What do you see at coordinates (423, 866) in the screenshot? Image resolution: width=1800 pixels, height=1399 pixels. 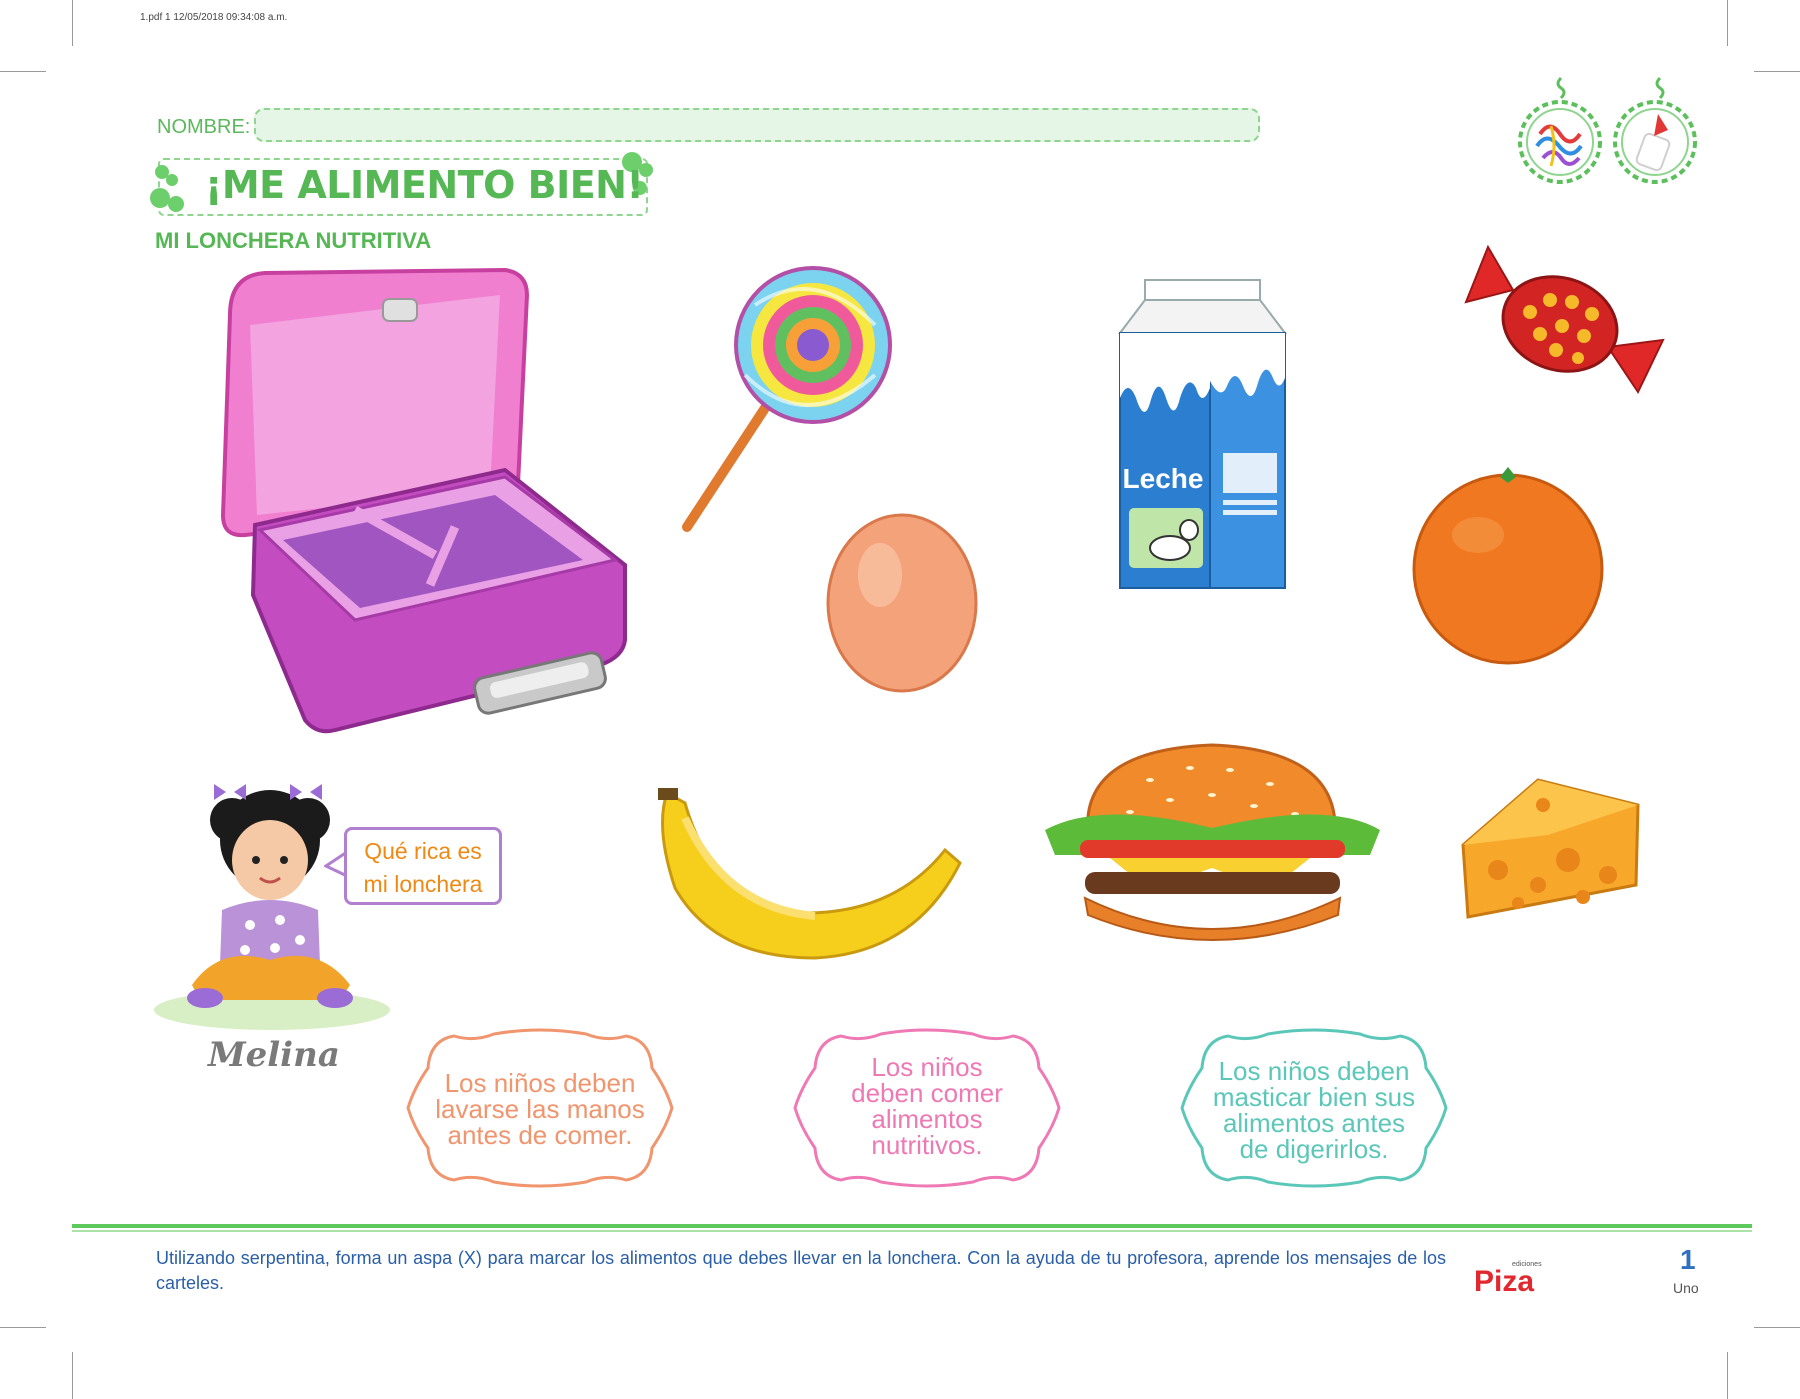 I see `speech-bubble: Qué rica es mi lonchera` at bounding box center [423, 866].